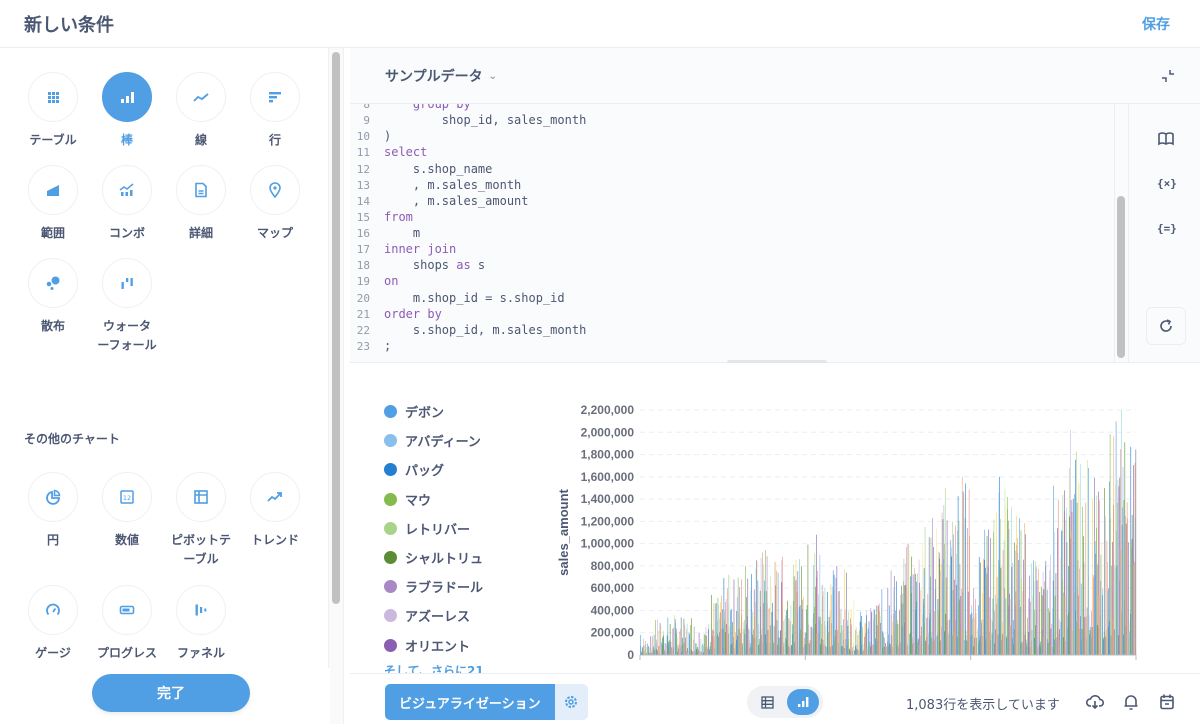 This screenshot has width=1200, height=724. Describe the element at coordinates (435, 265) in the screenshot. I see `code-text: shops as s` at that location.